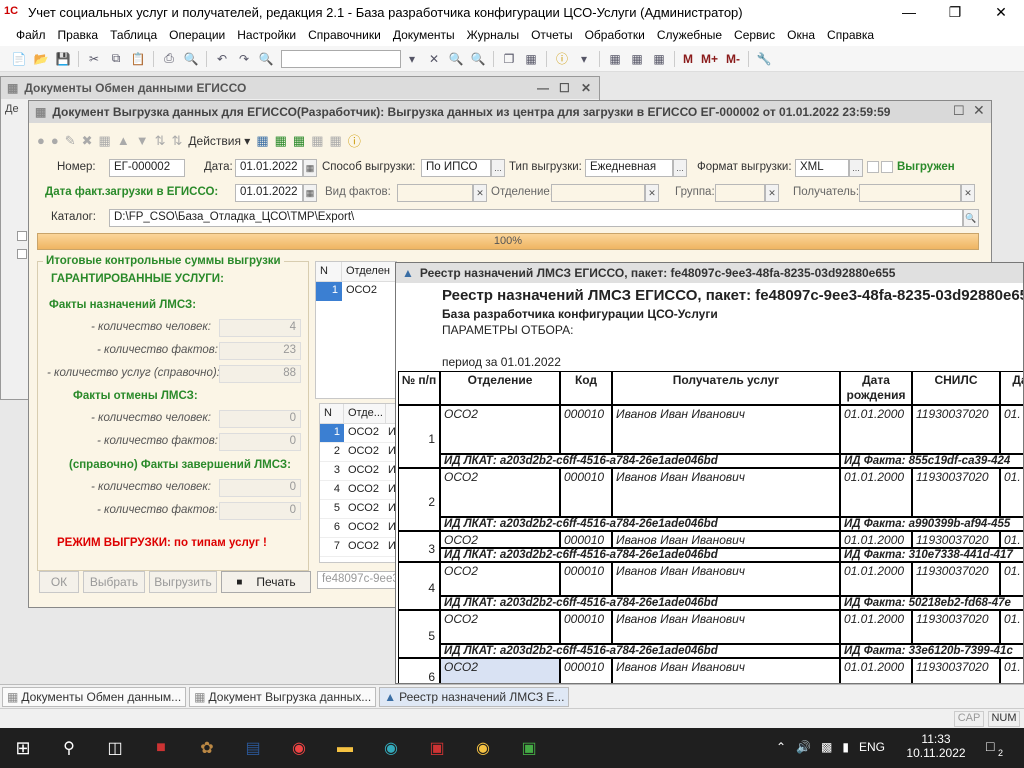 This screenshot has height=768, width=1024. Describe the element at coordinates (300, 88) in the screenshot. I see `window-title: ▦ Документы Обмен данными ЕГИССО — ☐ ✕` at that location.